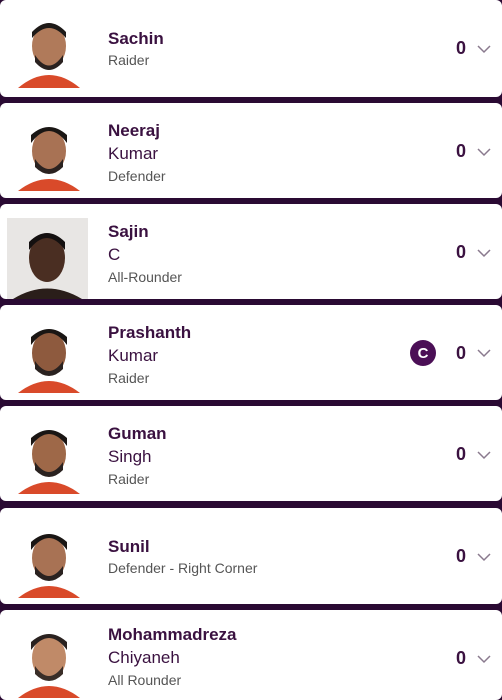 This screenshot has height=700, width=502. I want to click on player-last-name: Singh, so click(130, 456).